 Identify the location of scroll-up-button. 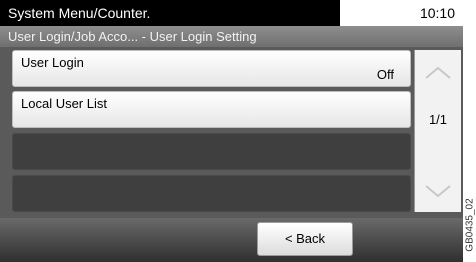
(438, 73).